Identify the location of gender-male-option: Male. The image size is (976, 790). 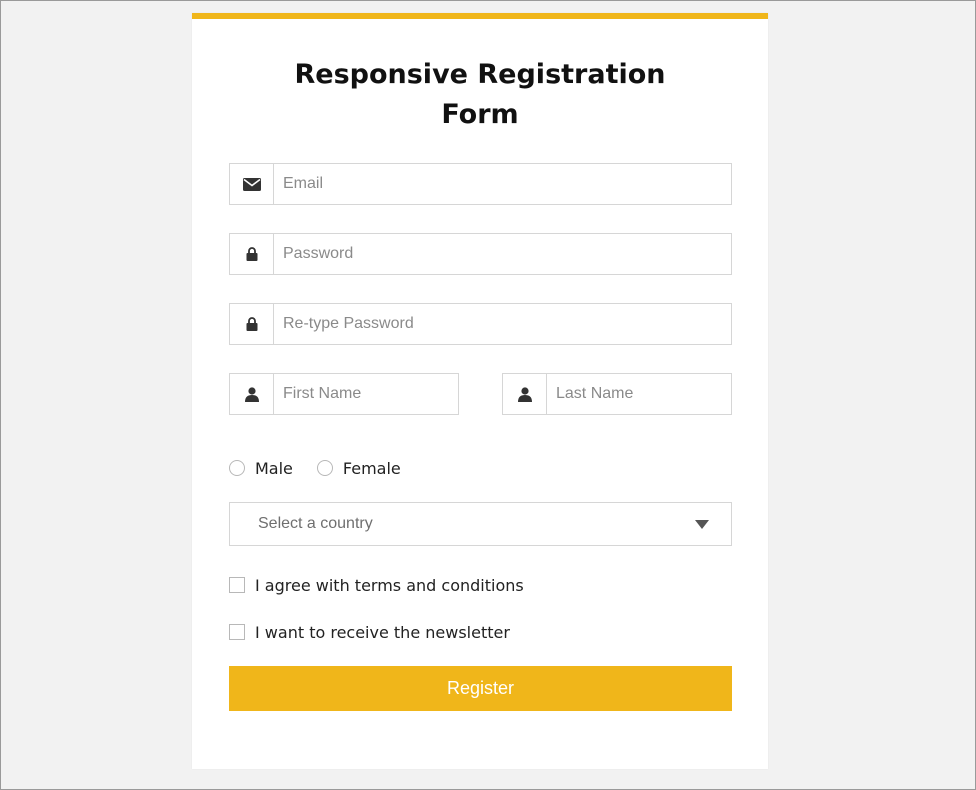
(261, 468).